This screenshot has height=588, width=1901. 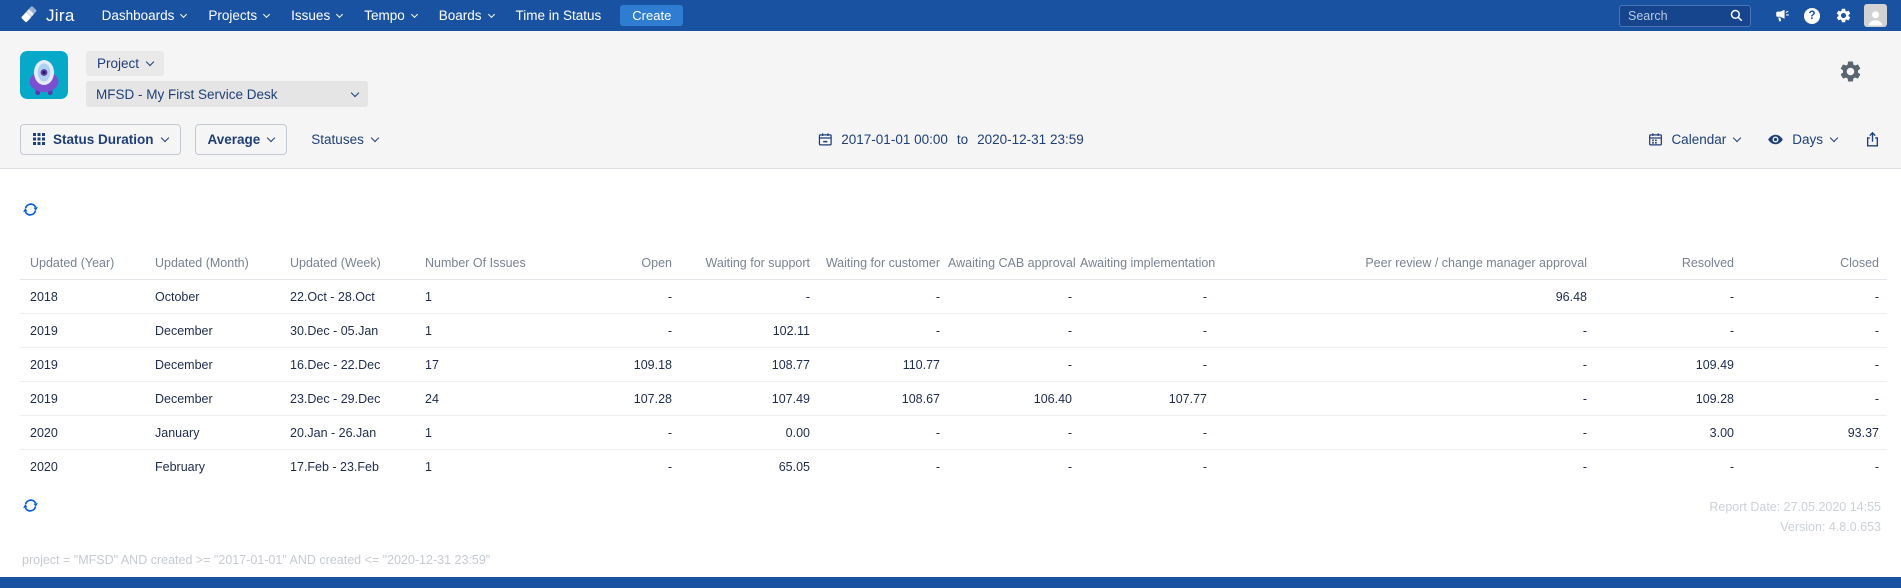 I want to click on view-mode-dropdown: Calendar, so click(x=1695, y=139).